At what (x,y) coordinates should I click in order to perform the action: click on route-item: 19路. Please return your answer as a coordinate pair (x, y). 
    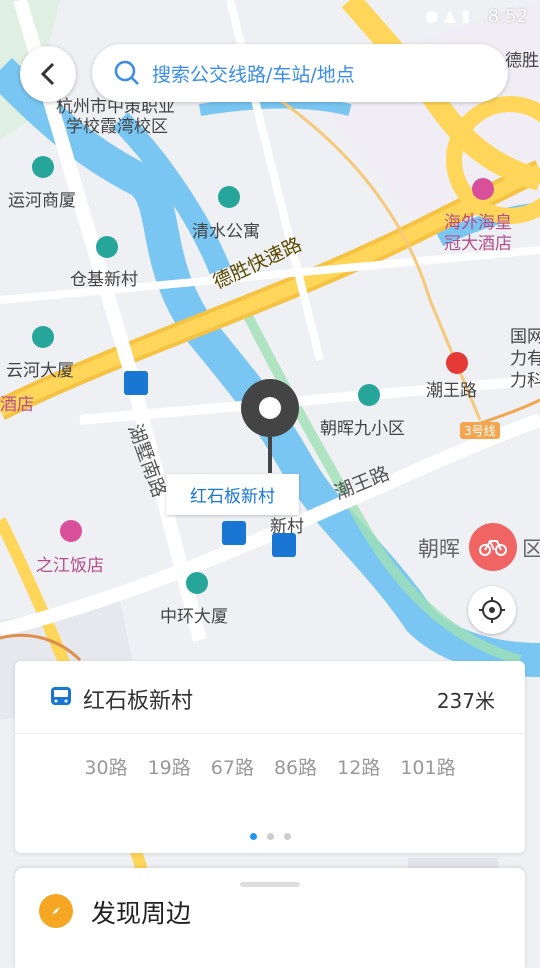
    Looking at the image, I should click on (169, 766).